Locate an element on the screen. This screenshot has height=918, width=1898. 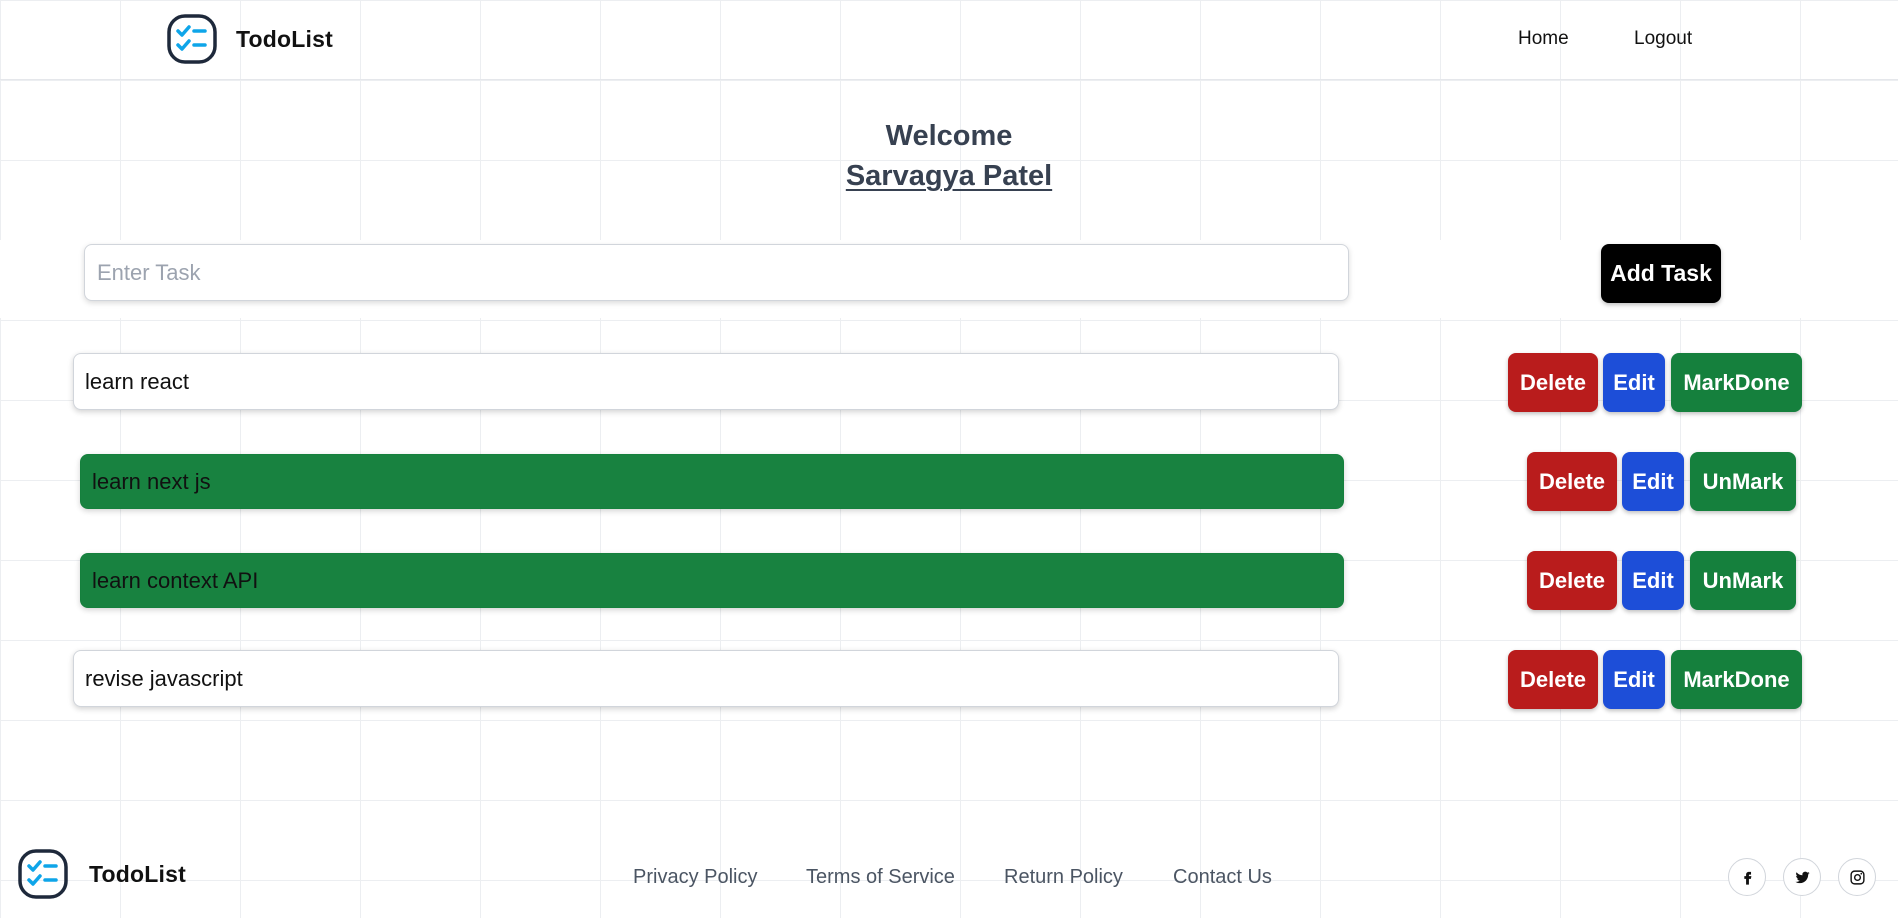
task-text: learn context API is located at coordinates (175, 580).